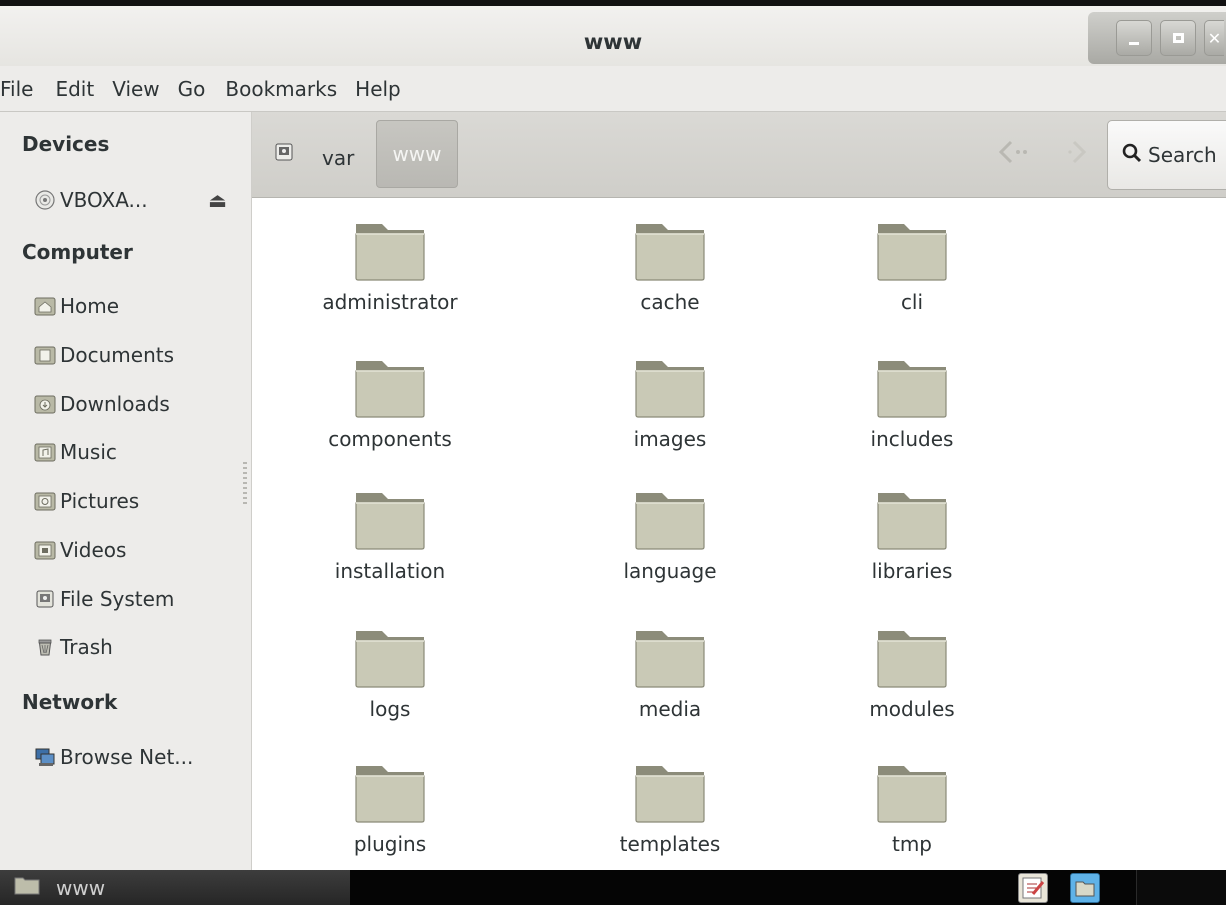 The height and width of the screenshot is (905, 1226). Describe the element at coordinates (115, 404) in the screenshot. I see `sidebar-item-label: Downloads` at that location.